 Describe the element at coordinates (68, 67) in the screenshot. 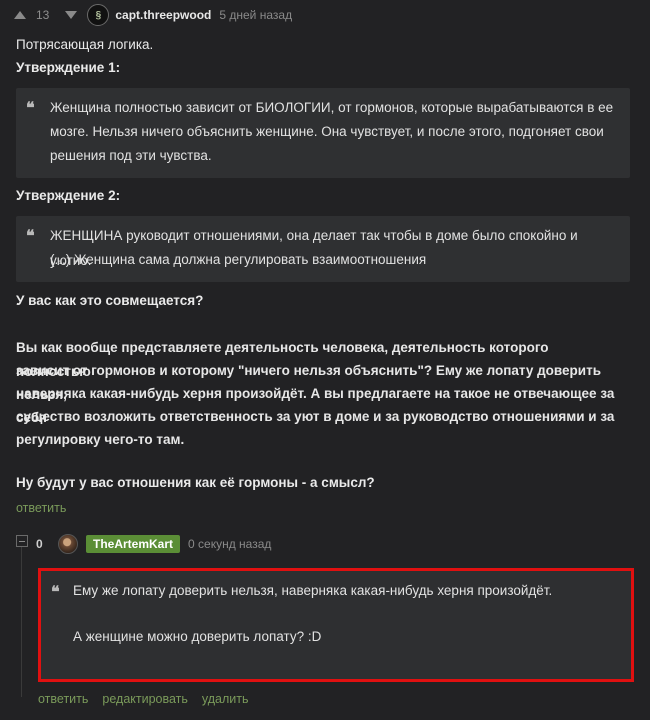

I see `statement-1-label: Утверждение 1:` at that location.